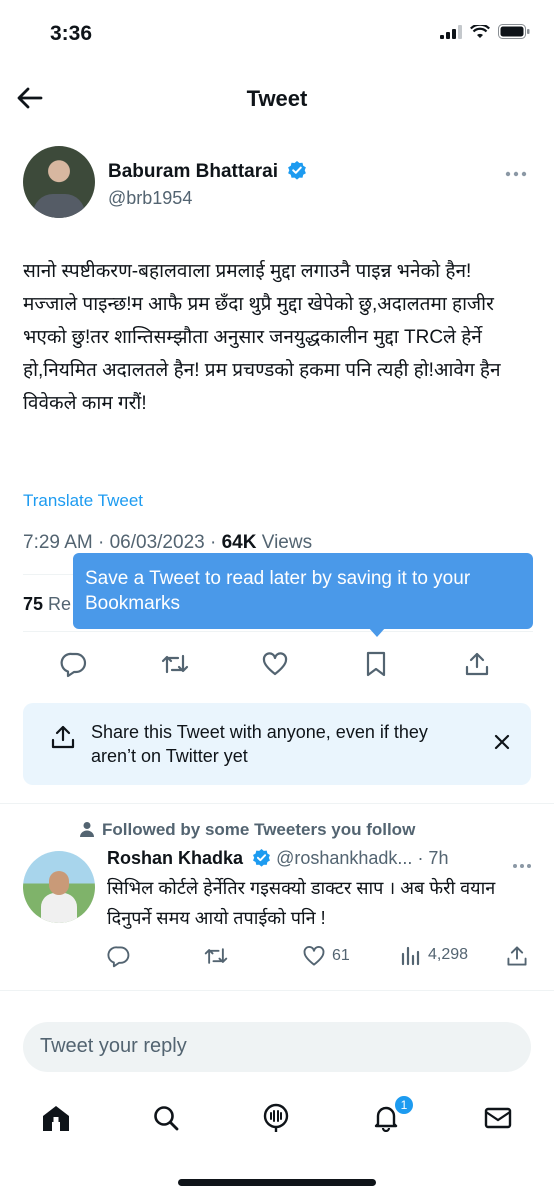  I want to click on bookmark-icon, so click(376, 664).